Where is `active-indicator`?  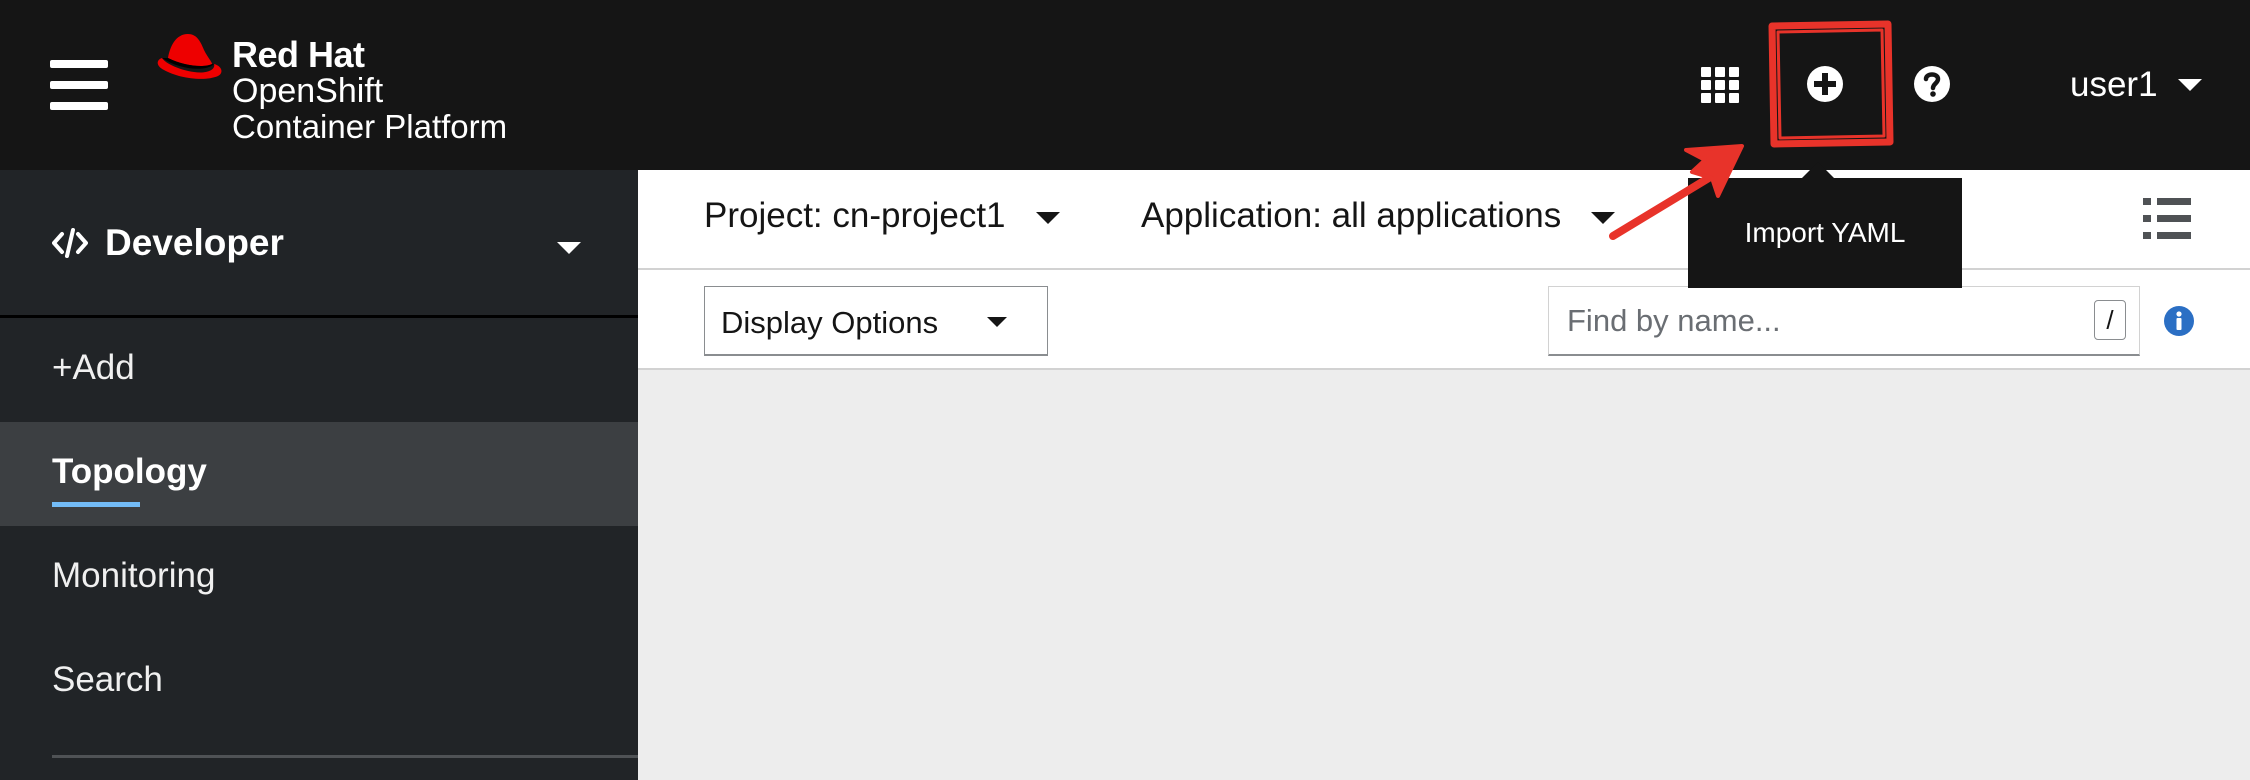
active-indicator is located at coordinates (96, 504).